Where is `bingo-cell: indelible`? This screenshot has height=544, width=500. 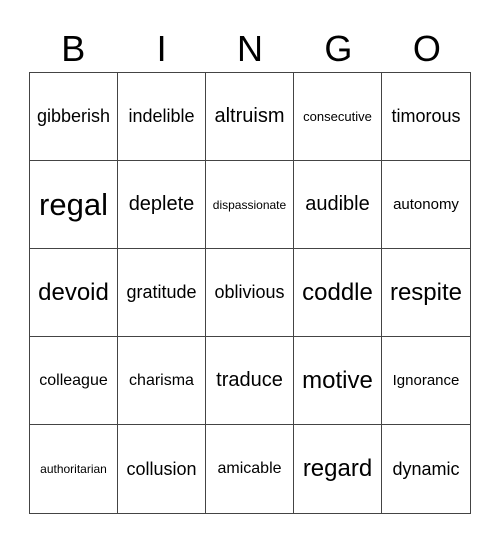 bingo-cell: indelible is located at coordinates (162, 117).